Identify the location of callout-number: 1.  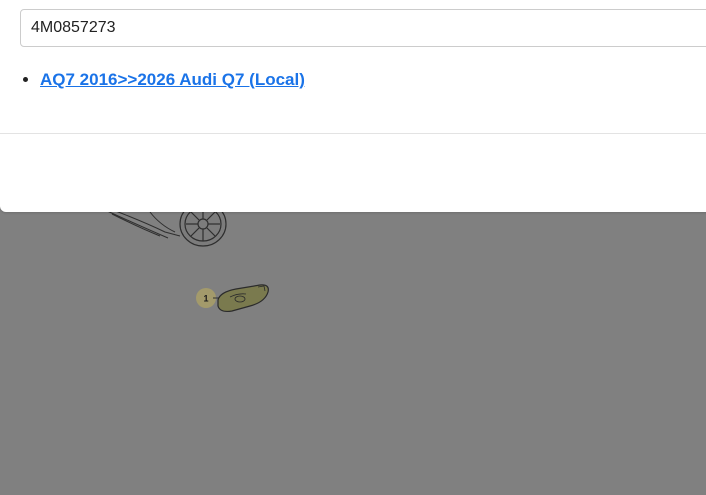
(205, 299).